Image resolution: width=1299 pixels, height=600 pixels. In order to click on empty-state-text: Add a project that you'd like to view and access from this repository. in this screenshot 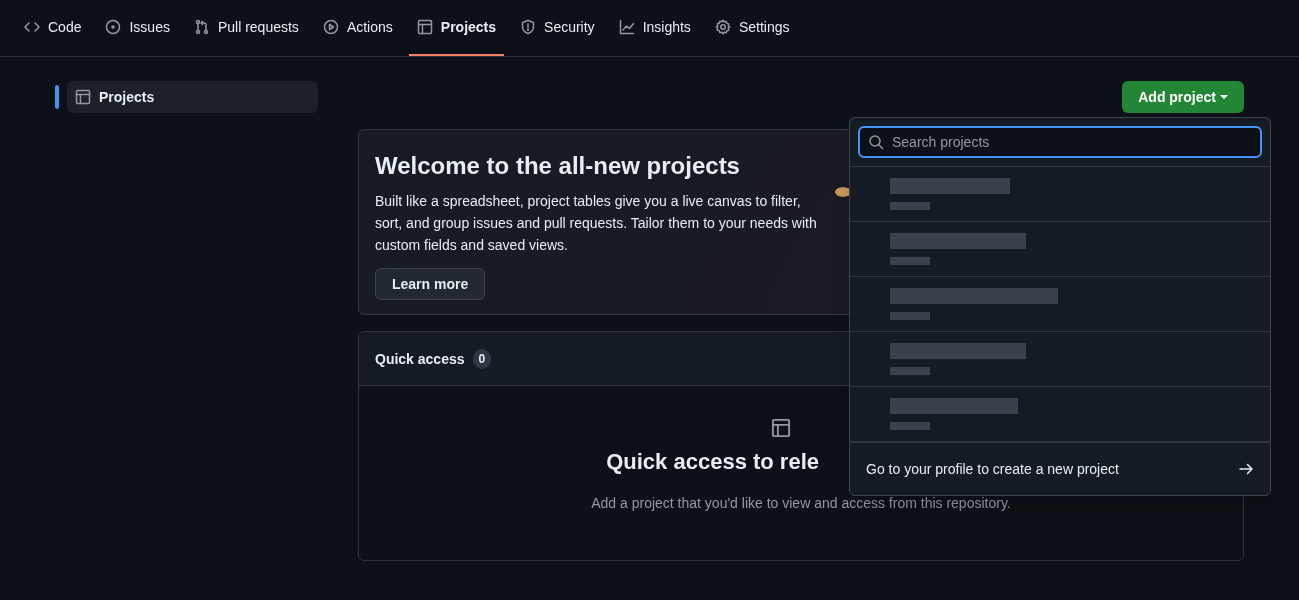, I will do `click(801, 504)`.